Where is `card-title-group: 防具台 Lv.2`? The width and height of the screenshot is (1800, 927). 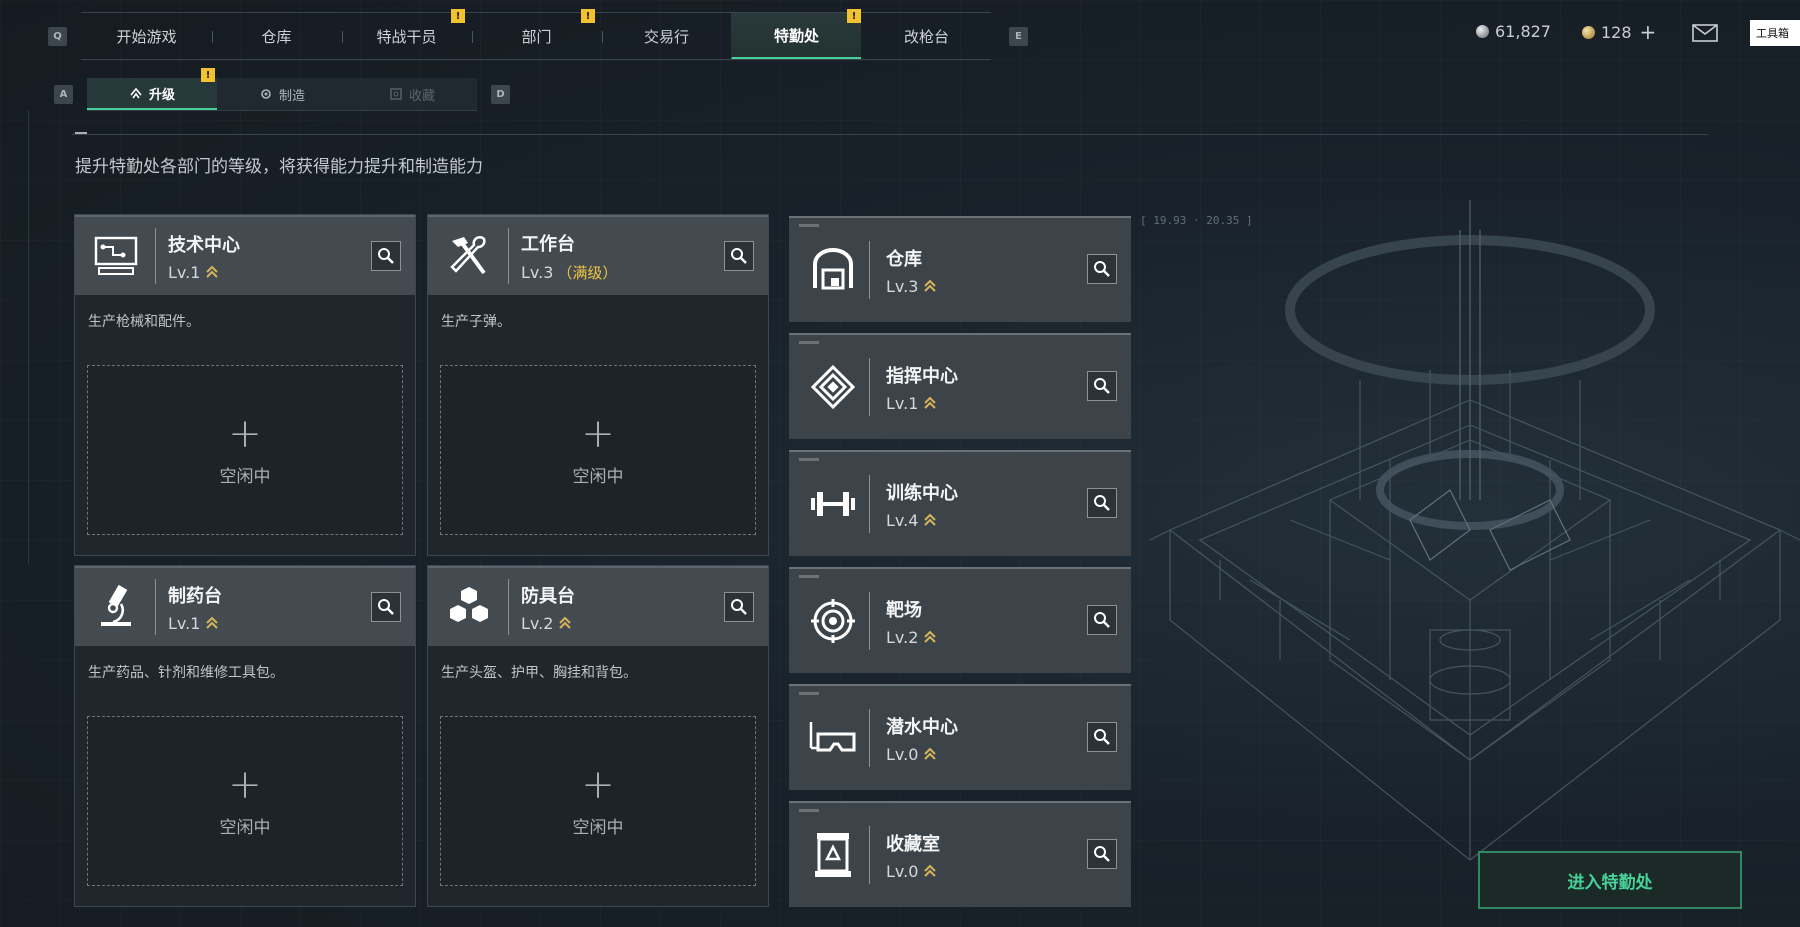 card-title-group: 防具台 Lv.2 is located at coordinates (548, 607).